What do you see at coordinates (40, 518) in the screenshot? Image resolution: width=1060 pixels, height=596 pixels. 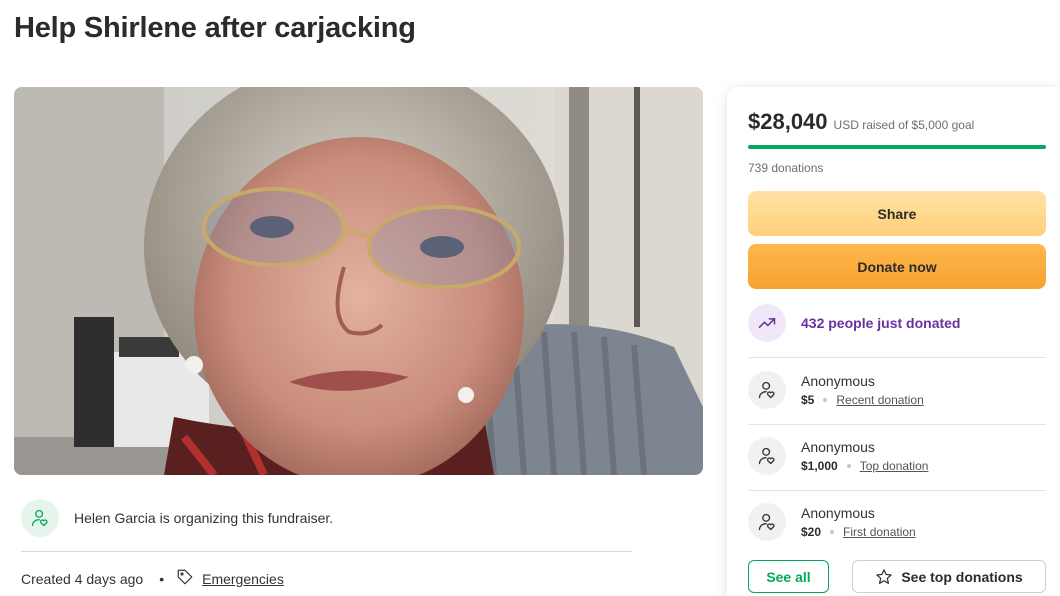 I see `user-heart-icon` at bounding box center [40, 518].